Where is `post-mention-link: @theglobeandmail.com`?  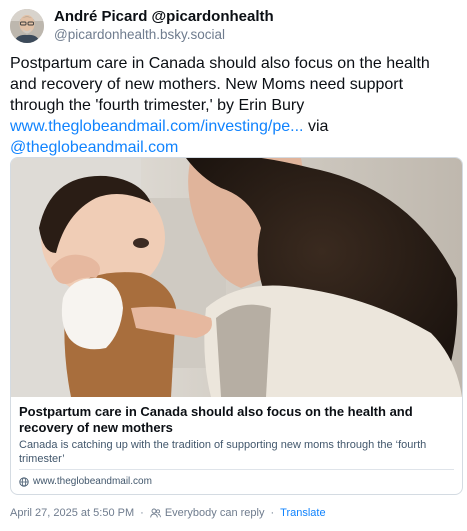 post-mention-link: @theglobeandmail.com is located at coordinates (94, 147).